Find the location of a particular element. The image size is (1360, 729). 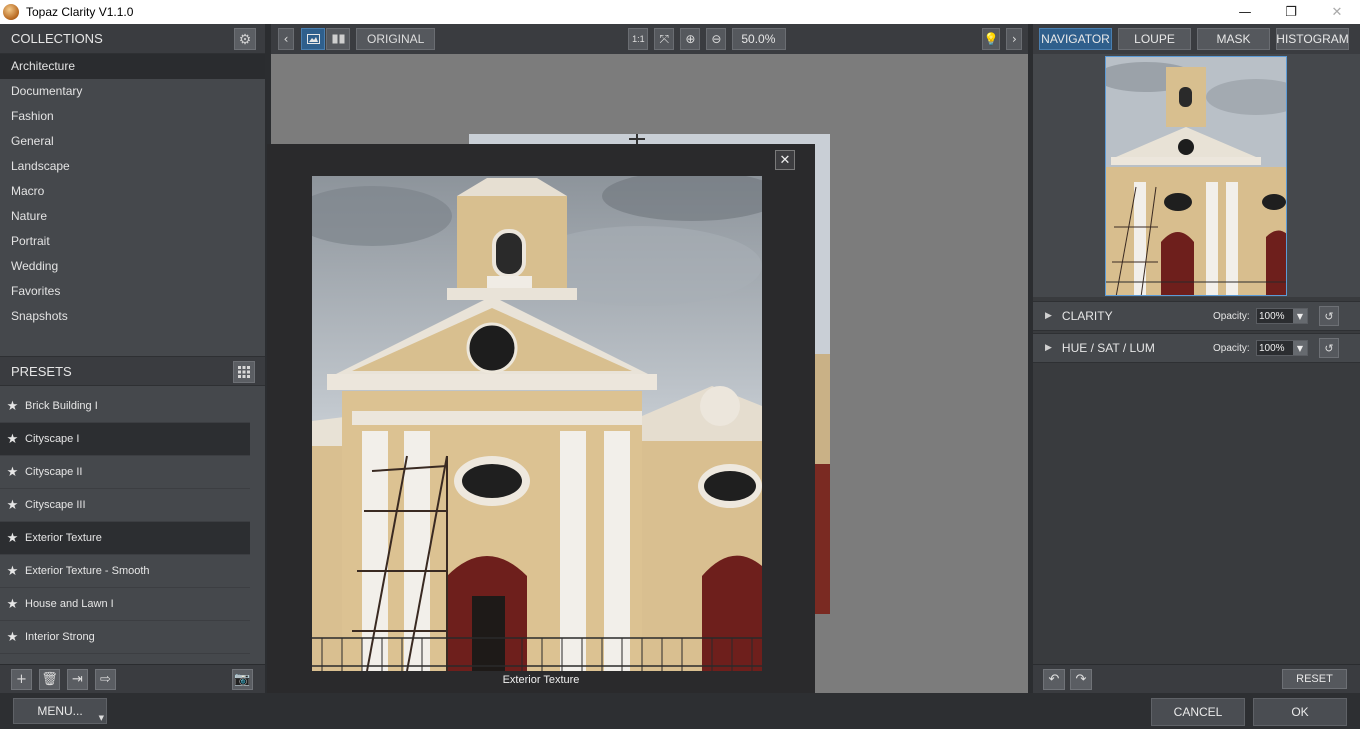

opacity-label: Opacity: is located at coordinates (1231, 348).